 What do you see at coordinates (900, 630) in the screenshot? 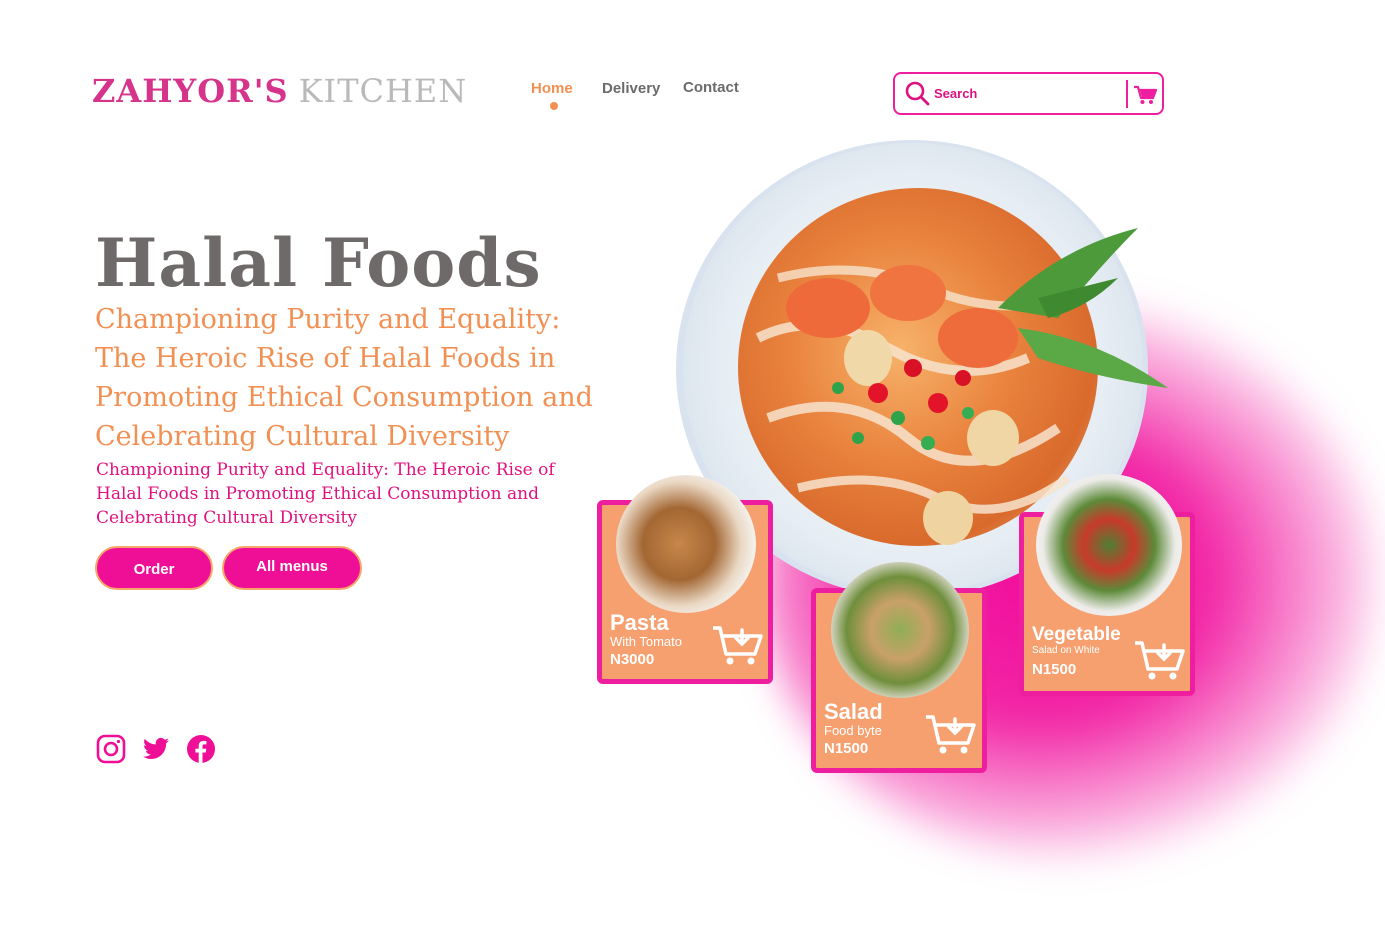
I see `salad-image` at bounding box center [900, 630].